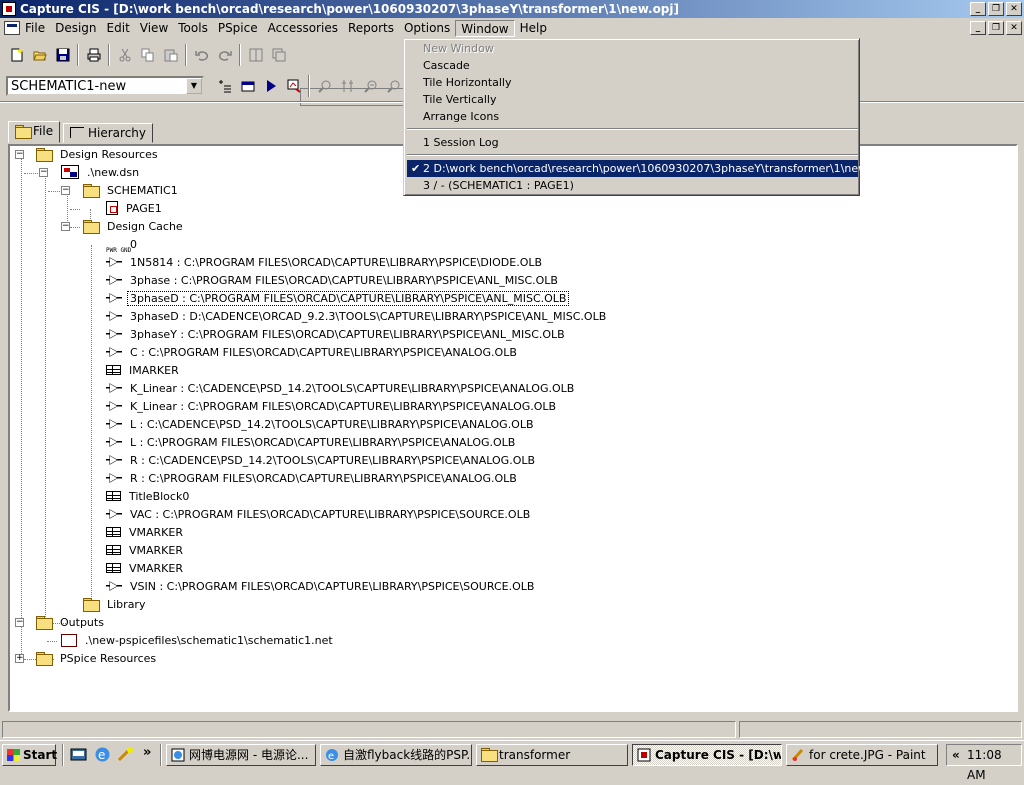 The height and width of the screenshot is (785, 1024). What do you see at coordinates (170, 54) in the screenshot?
I see `paste-icon` at bounding box center [170, 54].